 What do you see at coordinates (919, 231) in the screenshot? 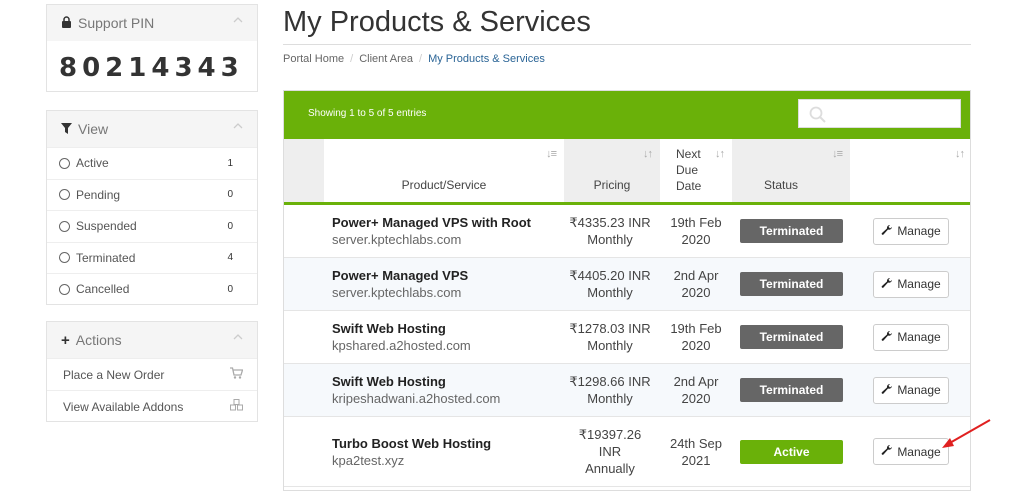
I see `manage-label: Manage` at bounding box center [919, 231].